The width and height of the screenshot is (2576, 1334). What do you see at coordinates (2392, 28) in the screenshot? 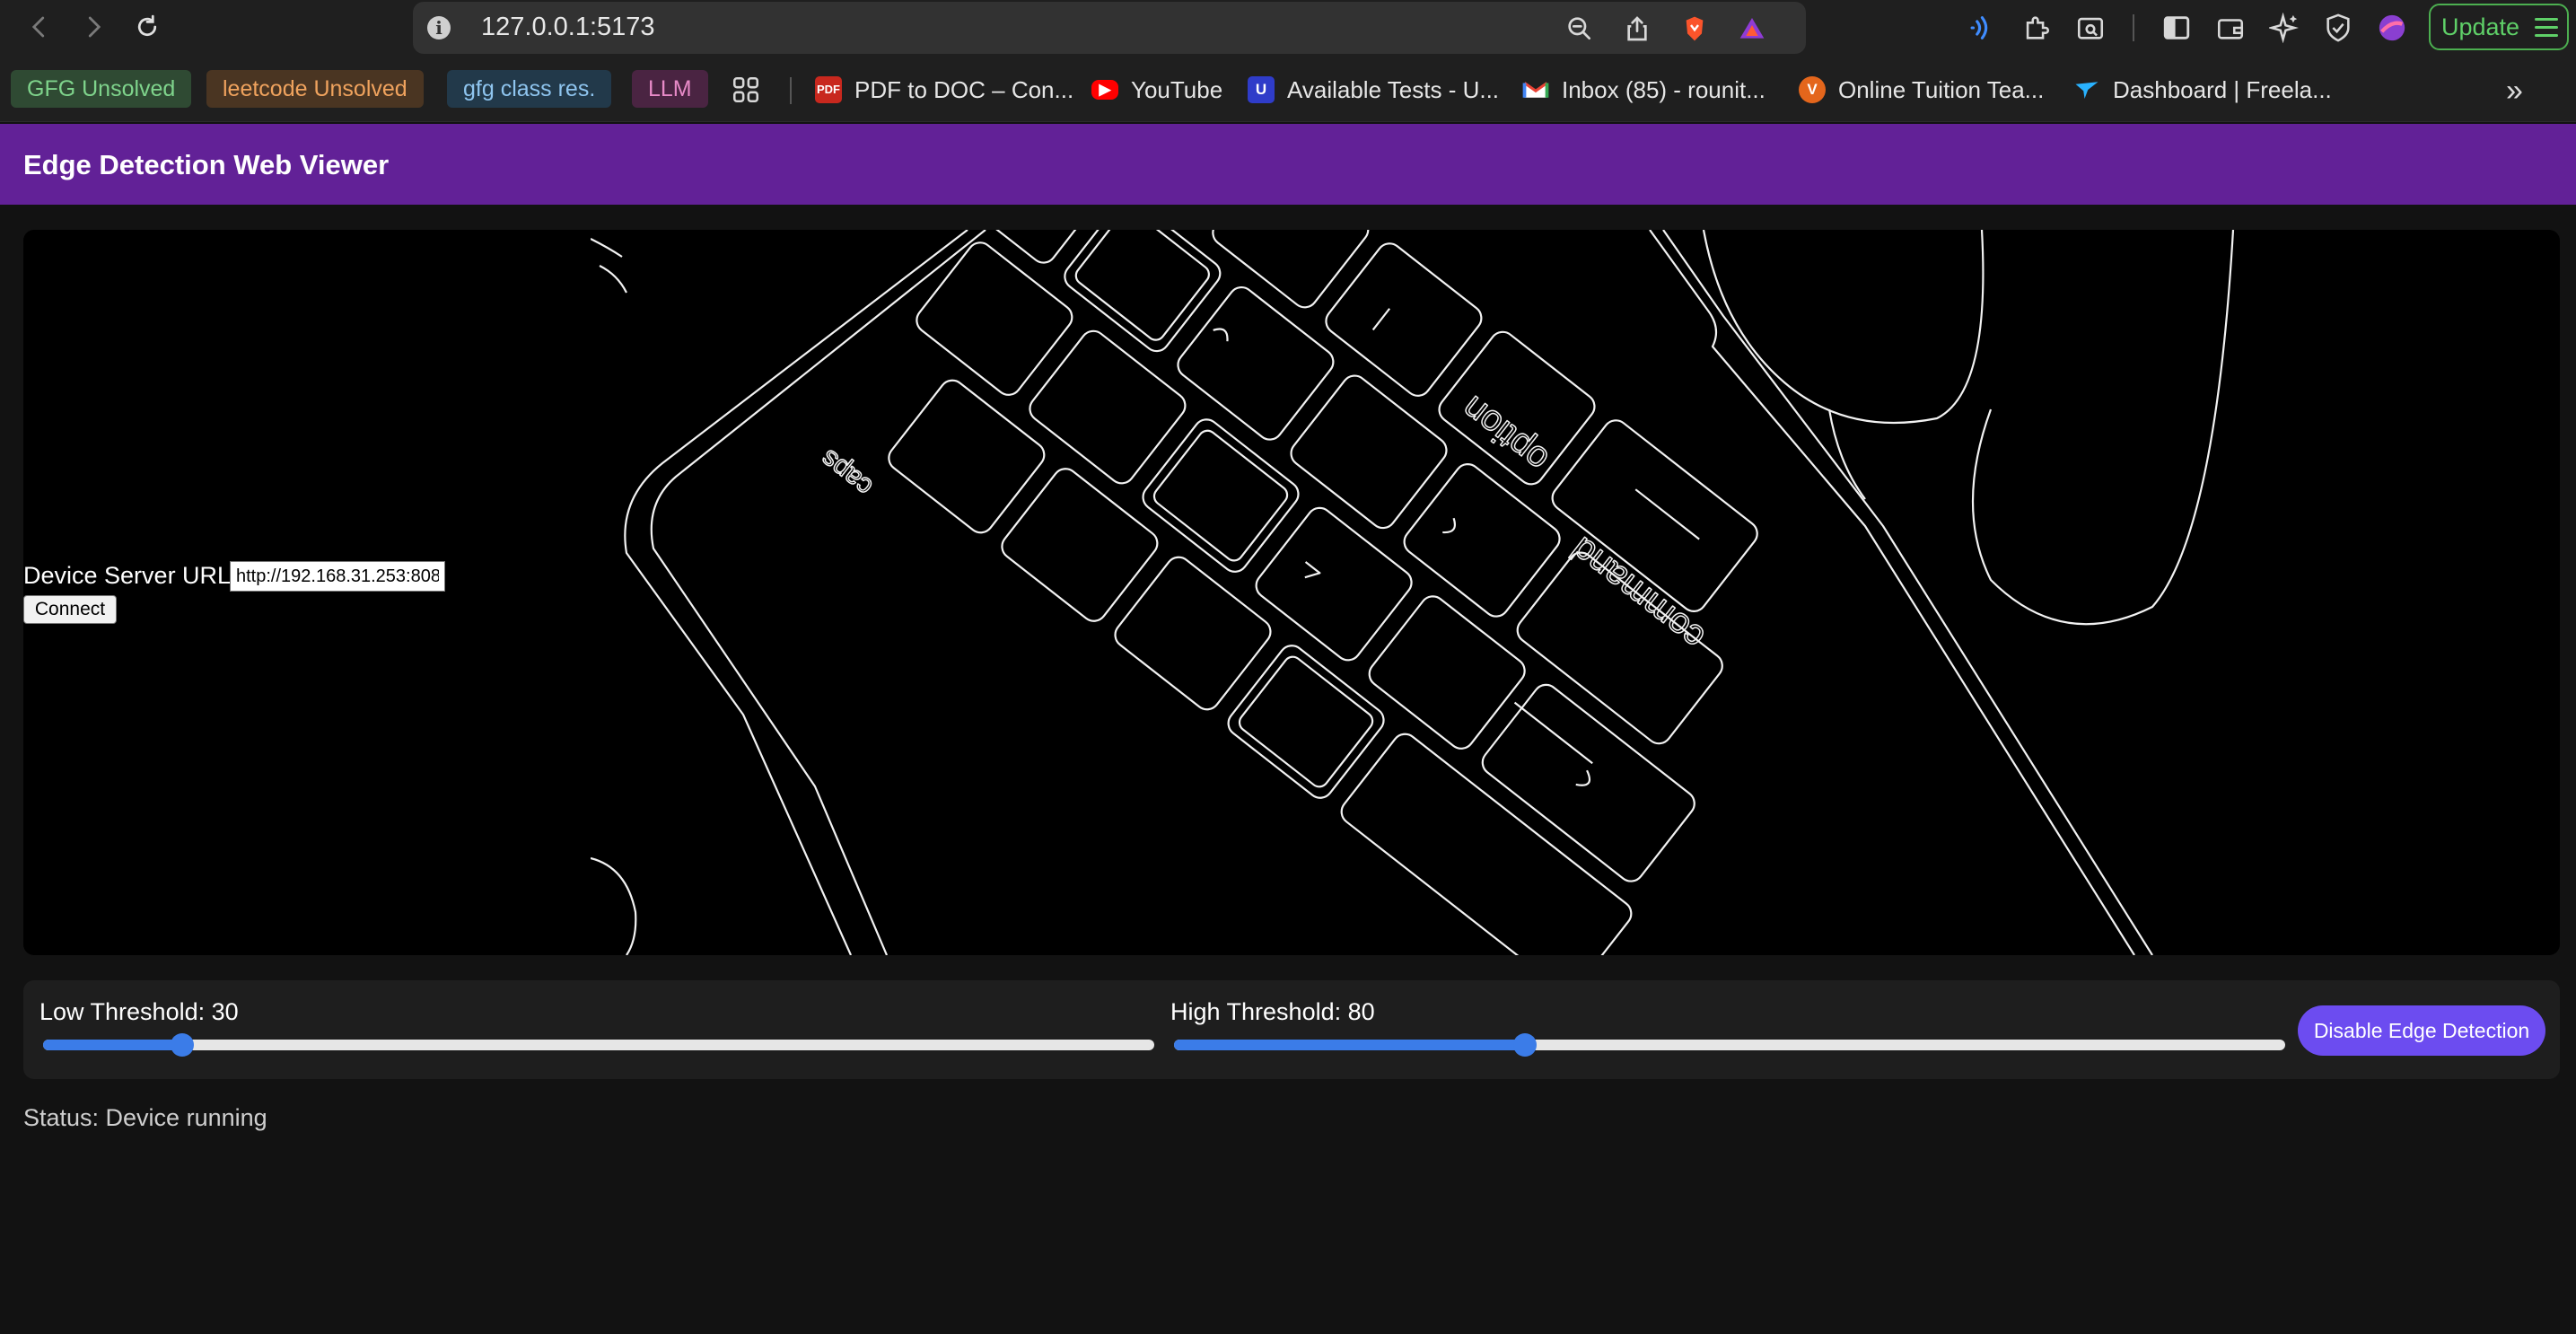
I see `profile-avatar-icon` at bounding box center [2392, 28].